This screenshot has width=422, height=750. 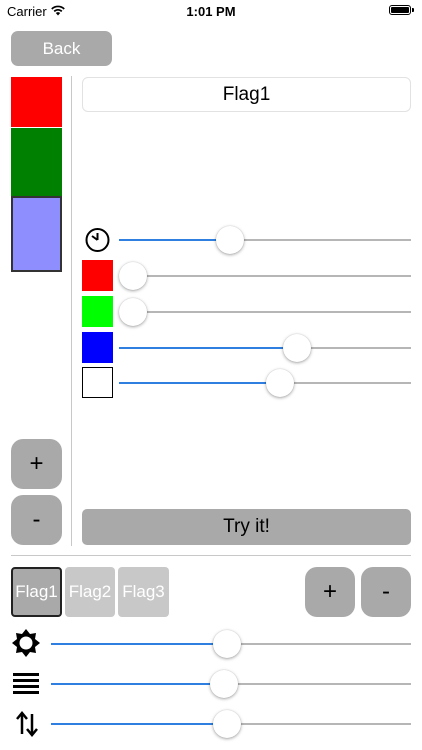 I want to click on lines-icon, so click(x=26, y=683).